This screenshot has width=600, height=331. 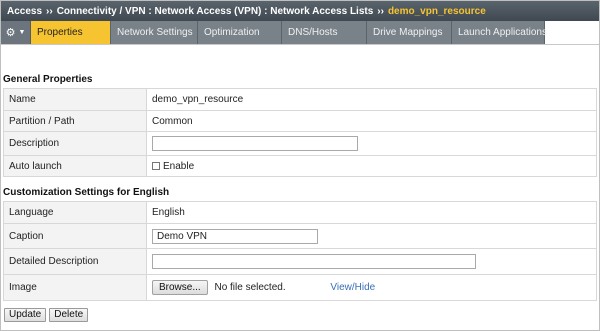 I want to click on autolaunch-checkbox, so click(x=156, y=165).